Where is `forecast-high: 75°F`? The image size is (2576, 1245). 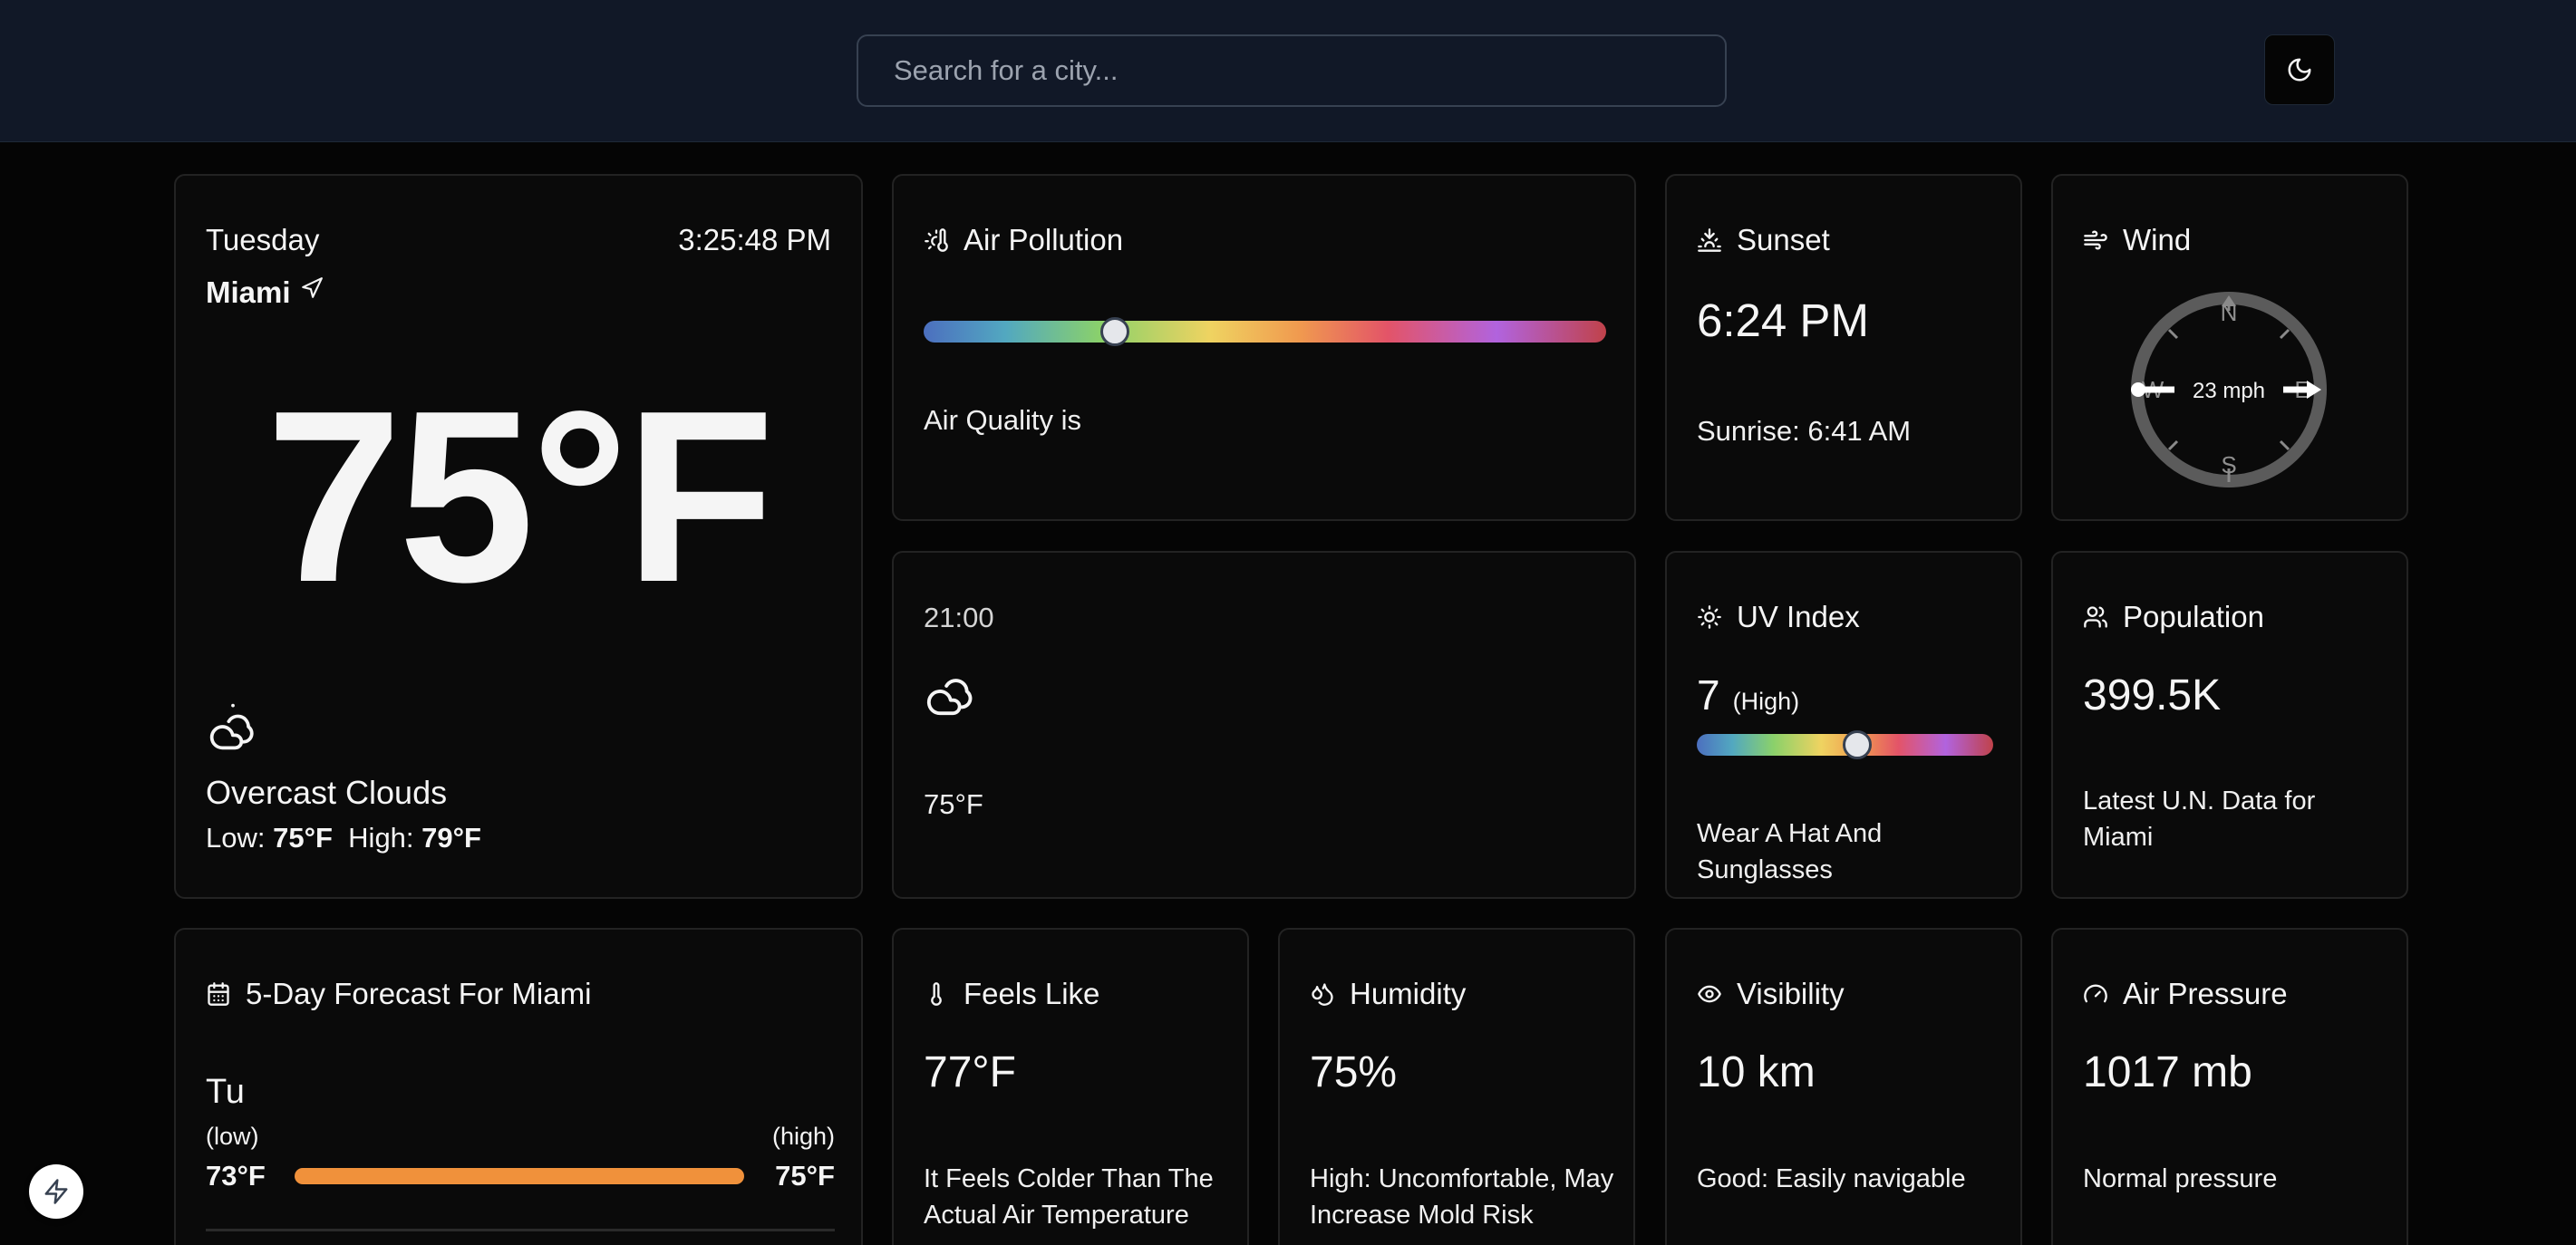 forecast-high: 75°F is located at coordinates (805, 1176).